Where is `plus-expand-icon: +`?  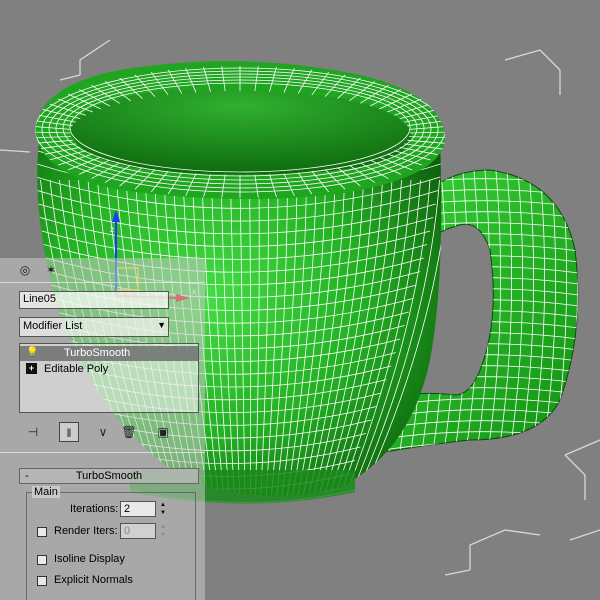
plus-expand-icon: + is located at coordinates (31, 368).